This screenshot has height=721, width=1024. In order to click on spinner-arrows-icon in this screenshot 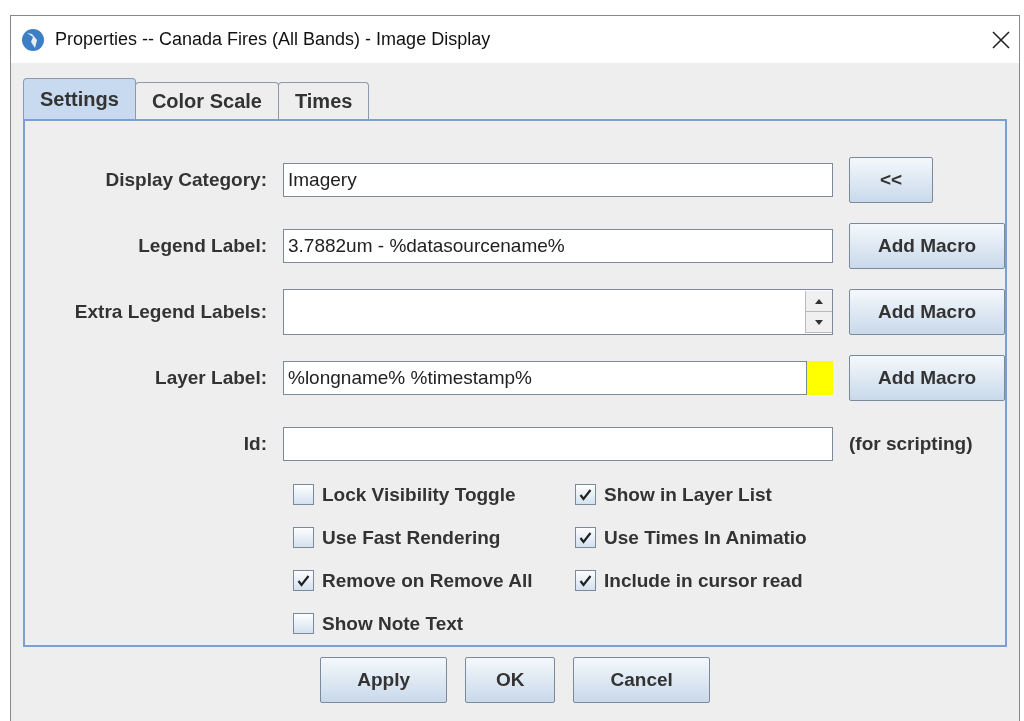, I will do `click(818, 312)`.